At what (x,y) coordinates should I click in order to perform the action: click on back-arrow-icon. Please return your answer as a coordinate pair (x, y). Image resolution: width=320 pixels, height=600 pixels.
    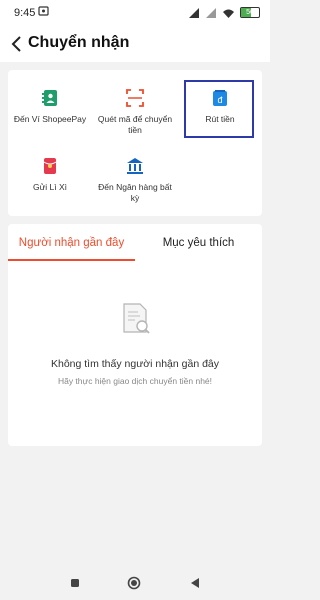
    Looking at the image, I should click on (18, 44).